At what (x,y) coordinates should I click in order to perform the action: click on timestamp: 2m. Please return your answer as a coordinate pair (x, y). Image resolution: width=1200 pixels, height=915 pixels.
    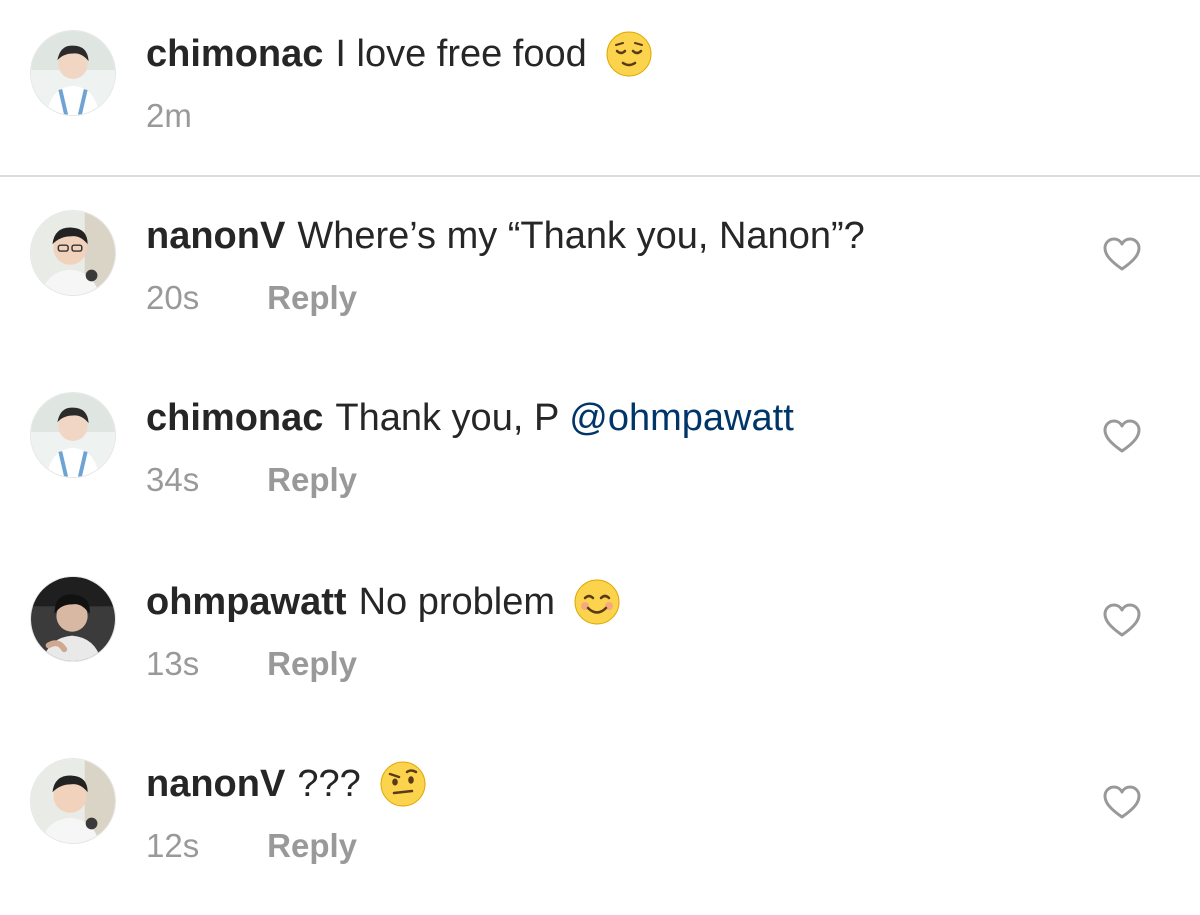
    Looking at the image, I should click on (169, 115).